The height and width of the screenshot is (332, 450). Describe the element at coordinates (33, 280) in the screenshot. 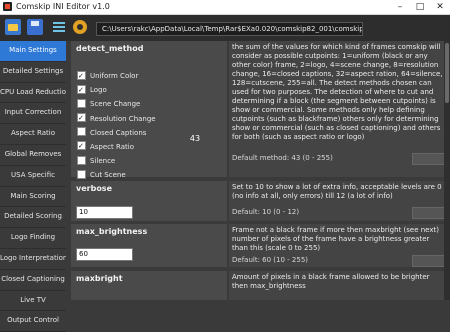

I see `sidebar-item-closed-captioning: Closed Captioning` at that location.